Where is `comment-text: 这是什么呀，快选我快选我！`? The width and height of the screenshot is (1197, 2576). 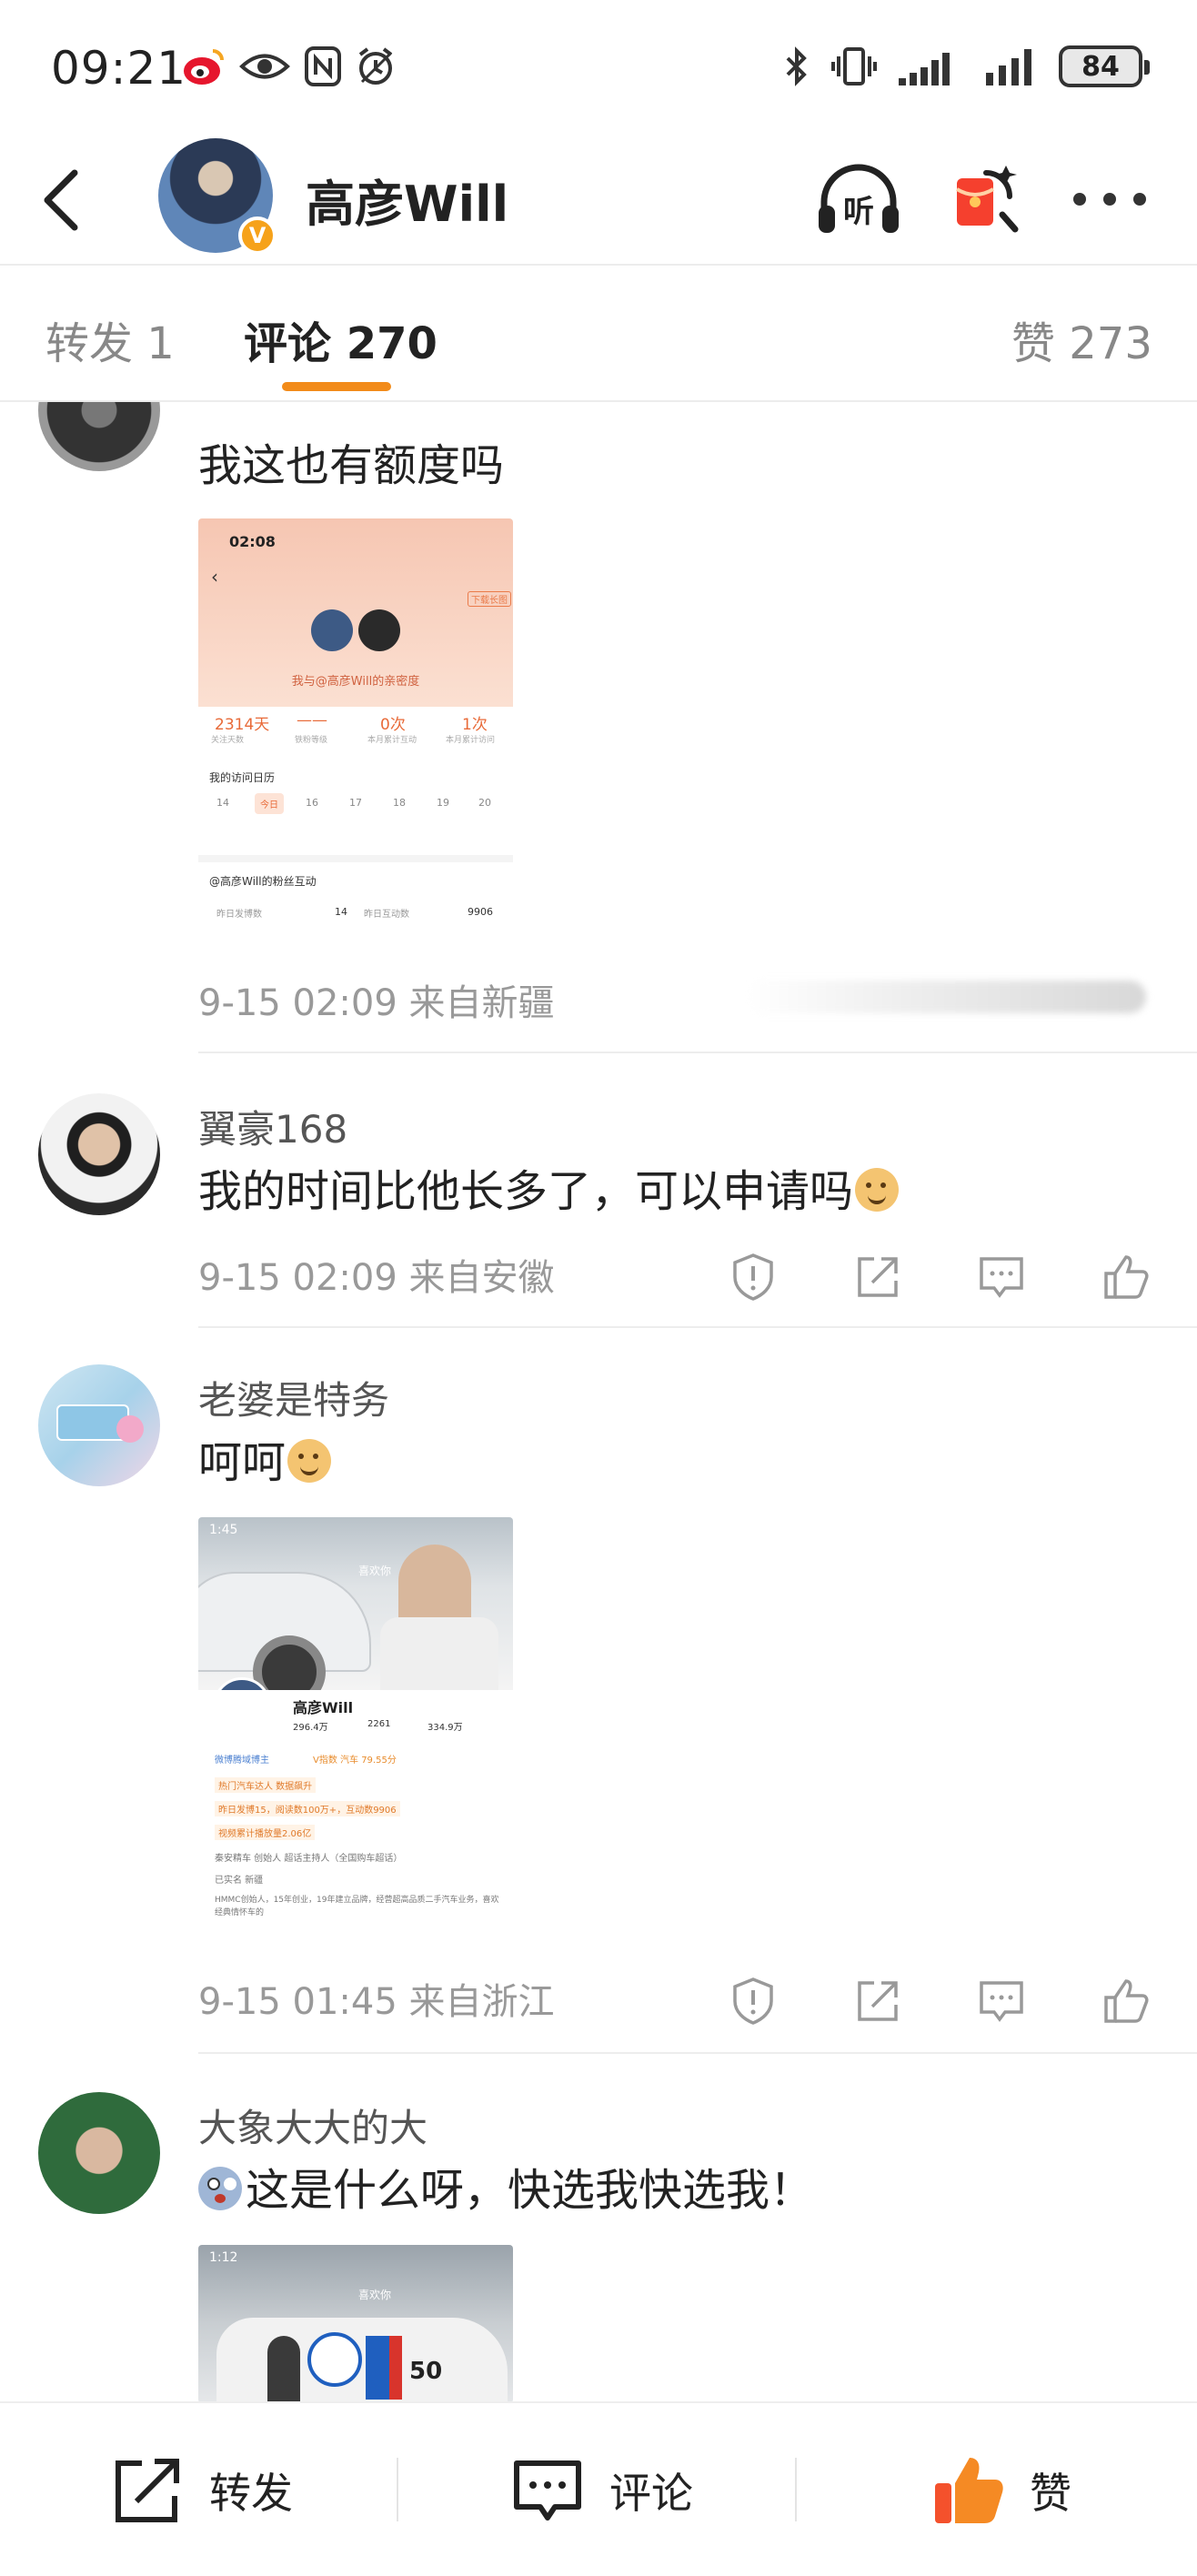
comment-text: 这是什么呀，快选我快选我！ is located at coordinates (505, 2186).